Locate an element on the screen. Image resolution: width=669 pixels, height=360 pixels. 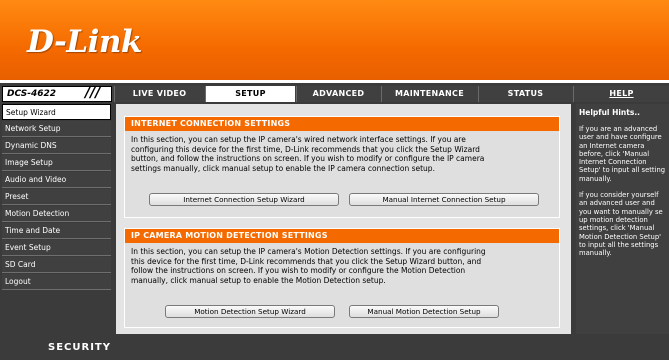
hints-title: Helpful Hints.. is located at coordinates (610, 112).